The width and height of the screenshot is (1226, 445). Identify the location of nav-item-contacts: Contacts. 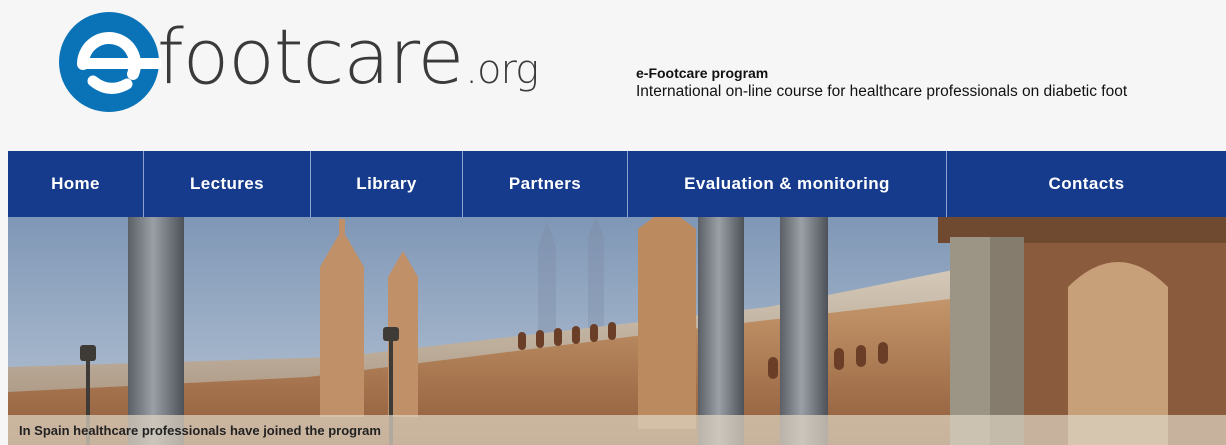
(1086, 184).